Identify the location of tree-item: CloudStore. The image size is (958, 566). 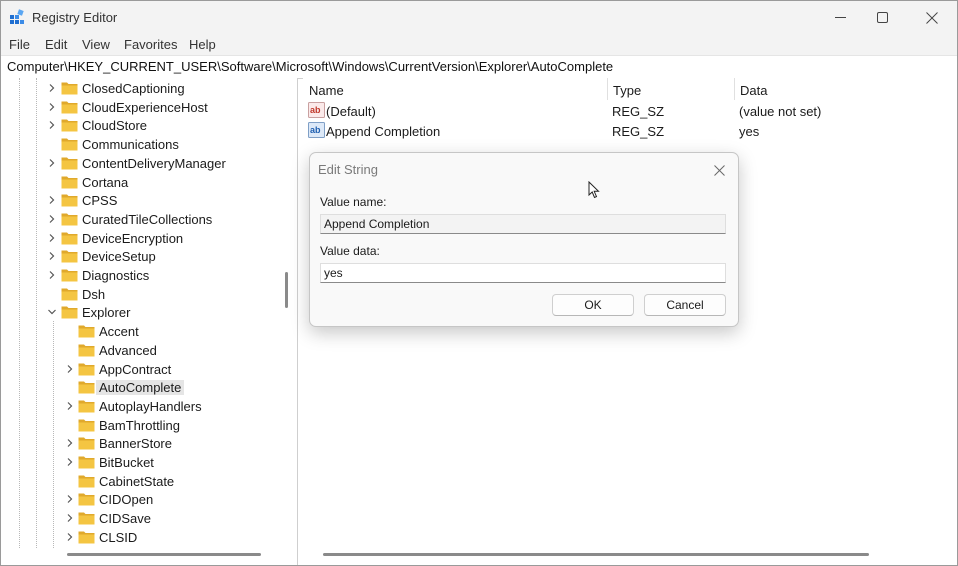
(141, 125).